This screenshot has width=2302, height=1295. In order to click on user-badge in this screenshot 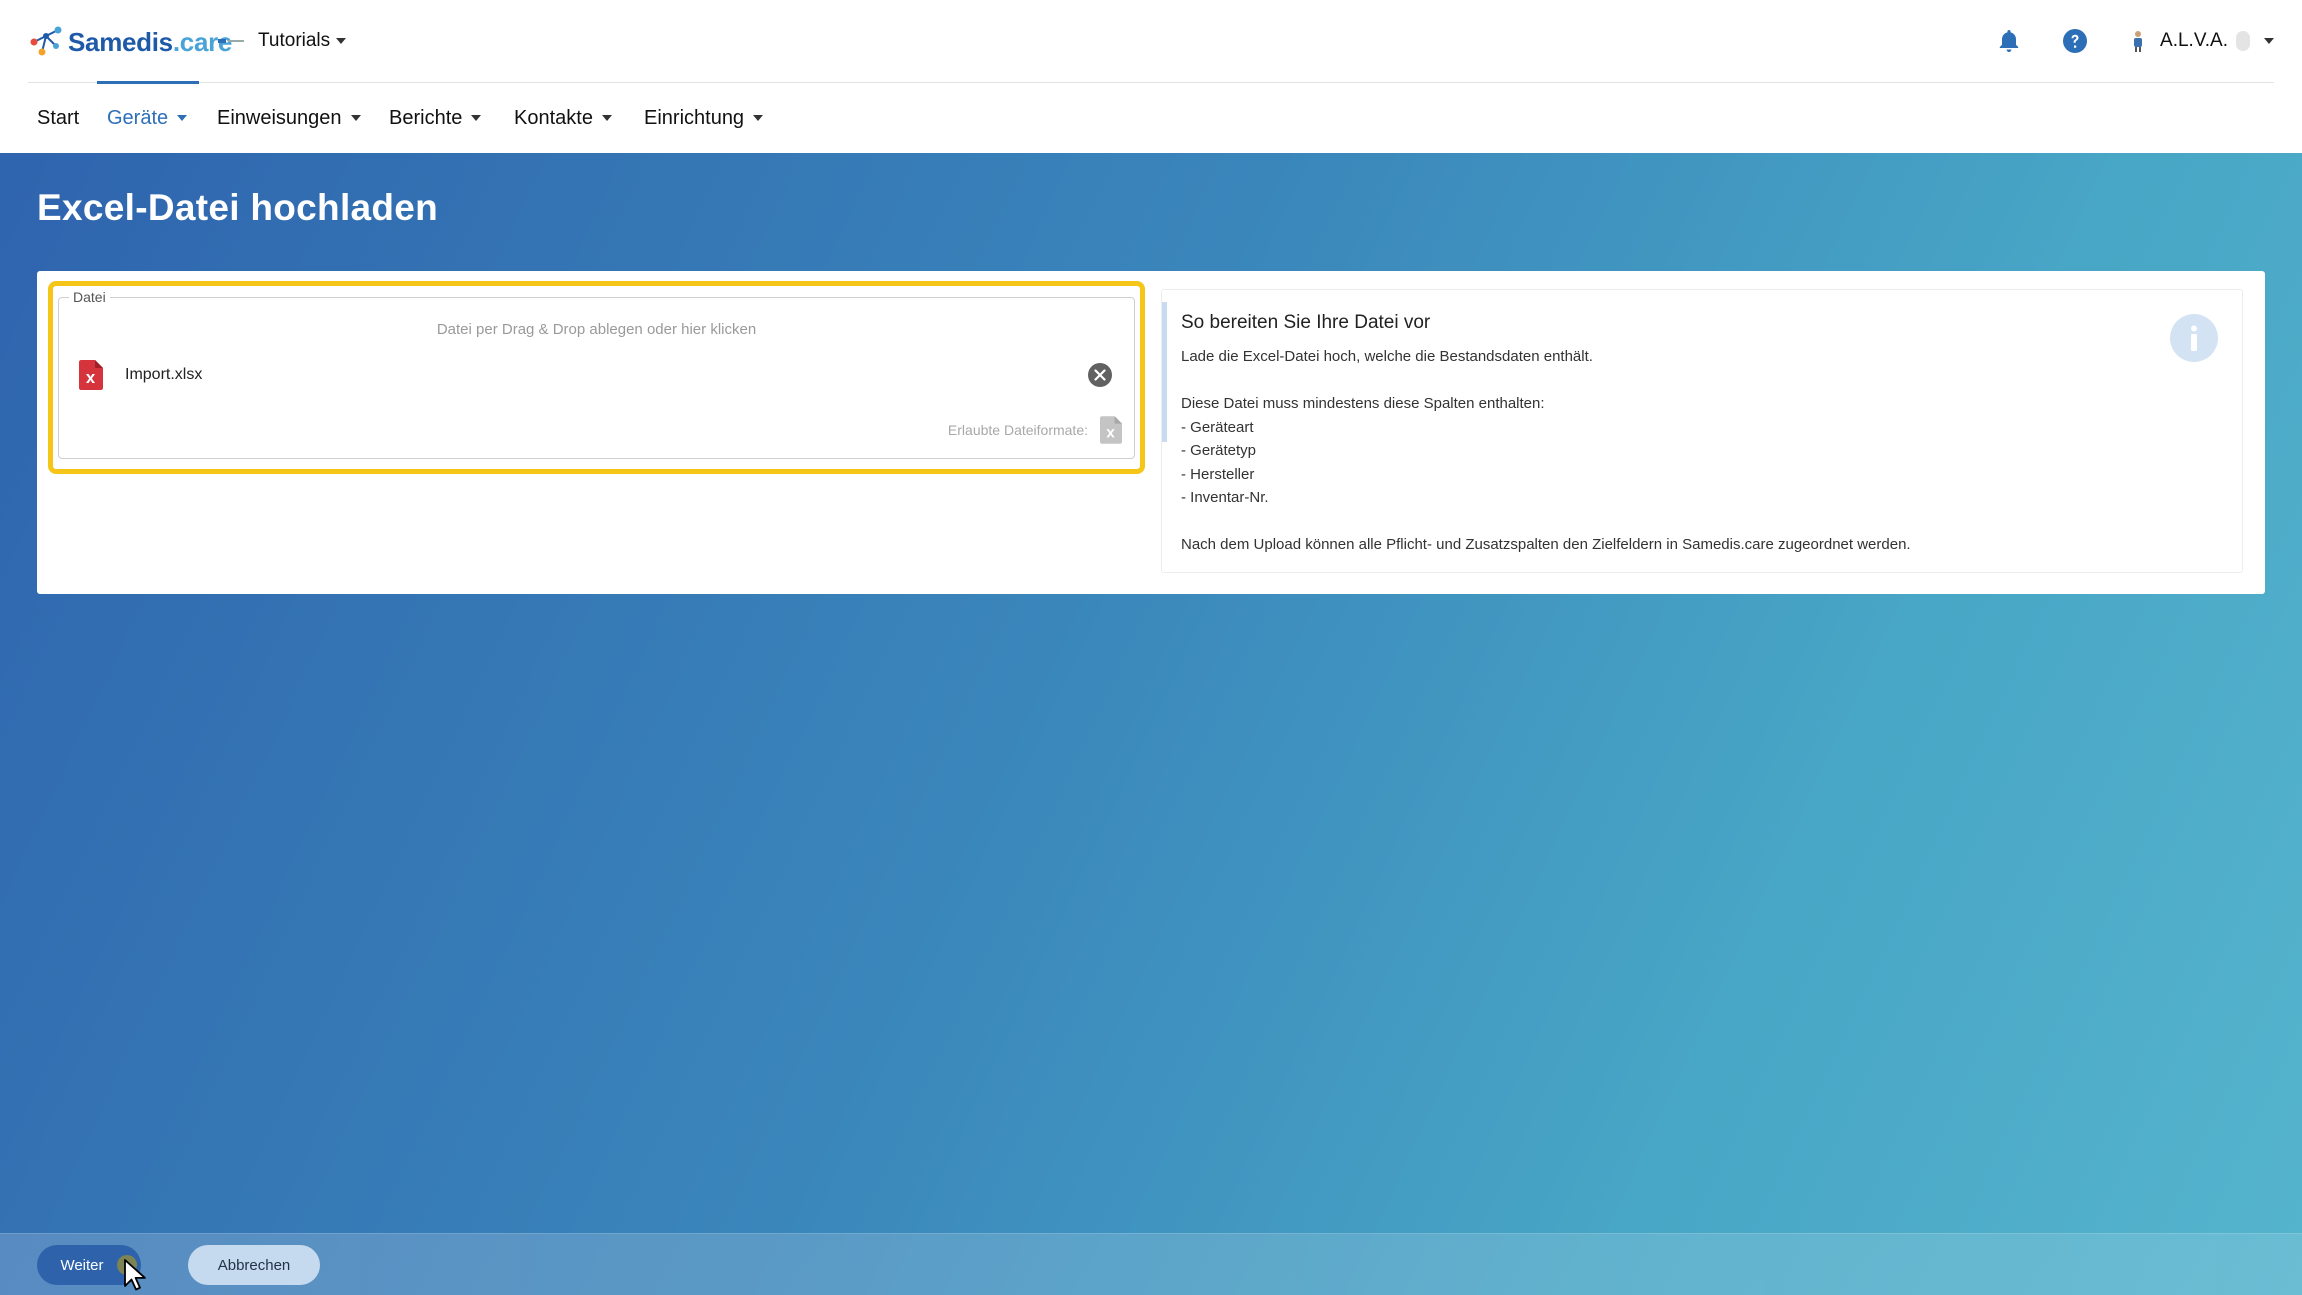, I will do `click(2243, 41)`.